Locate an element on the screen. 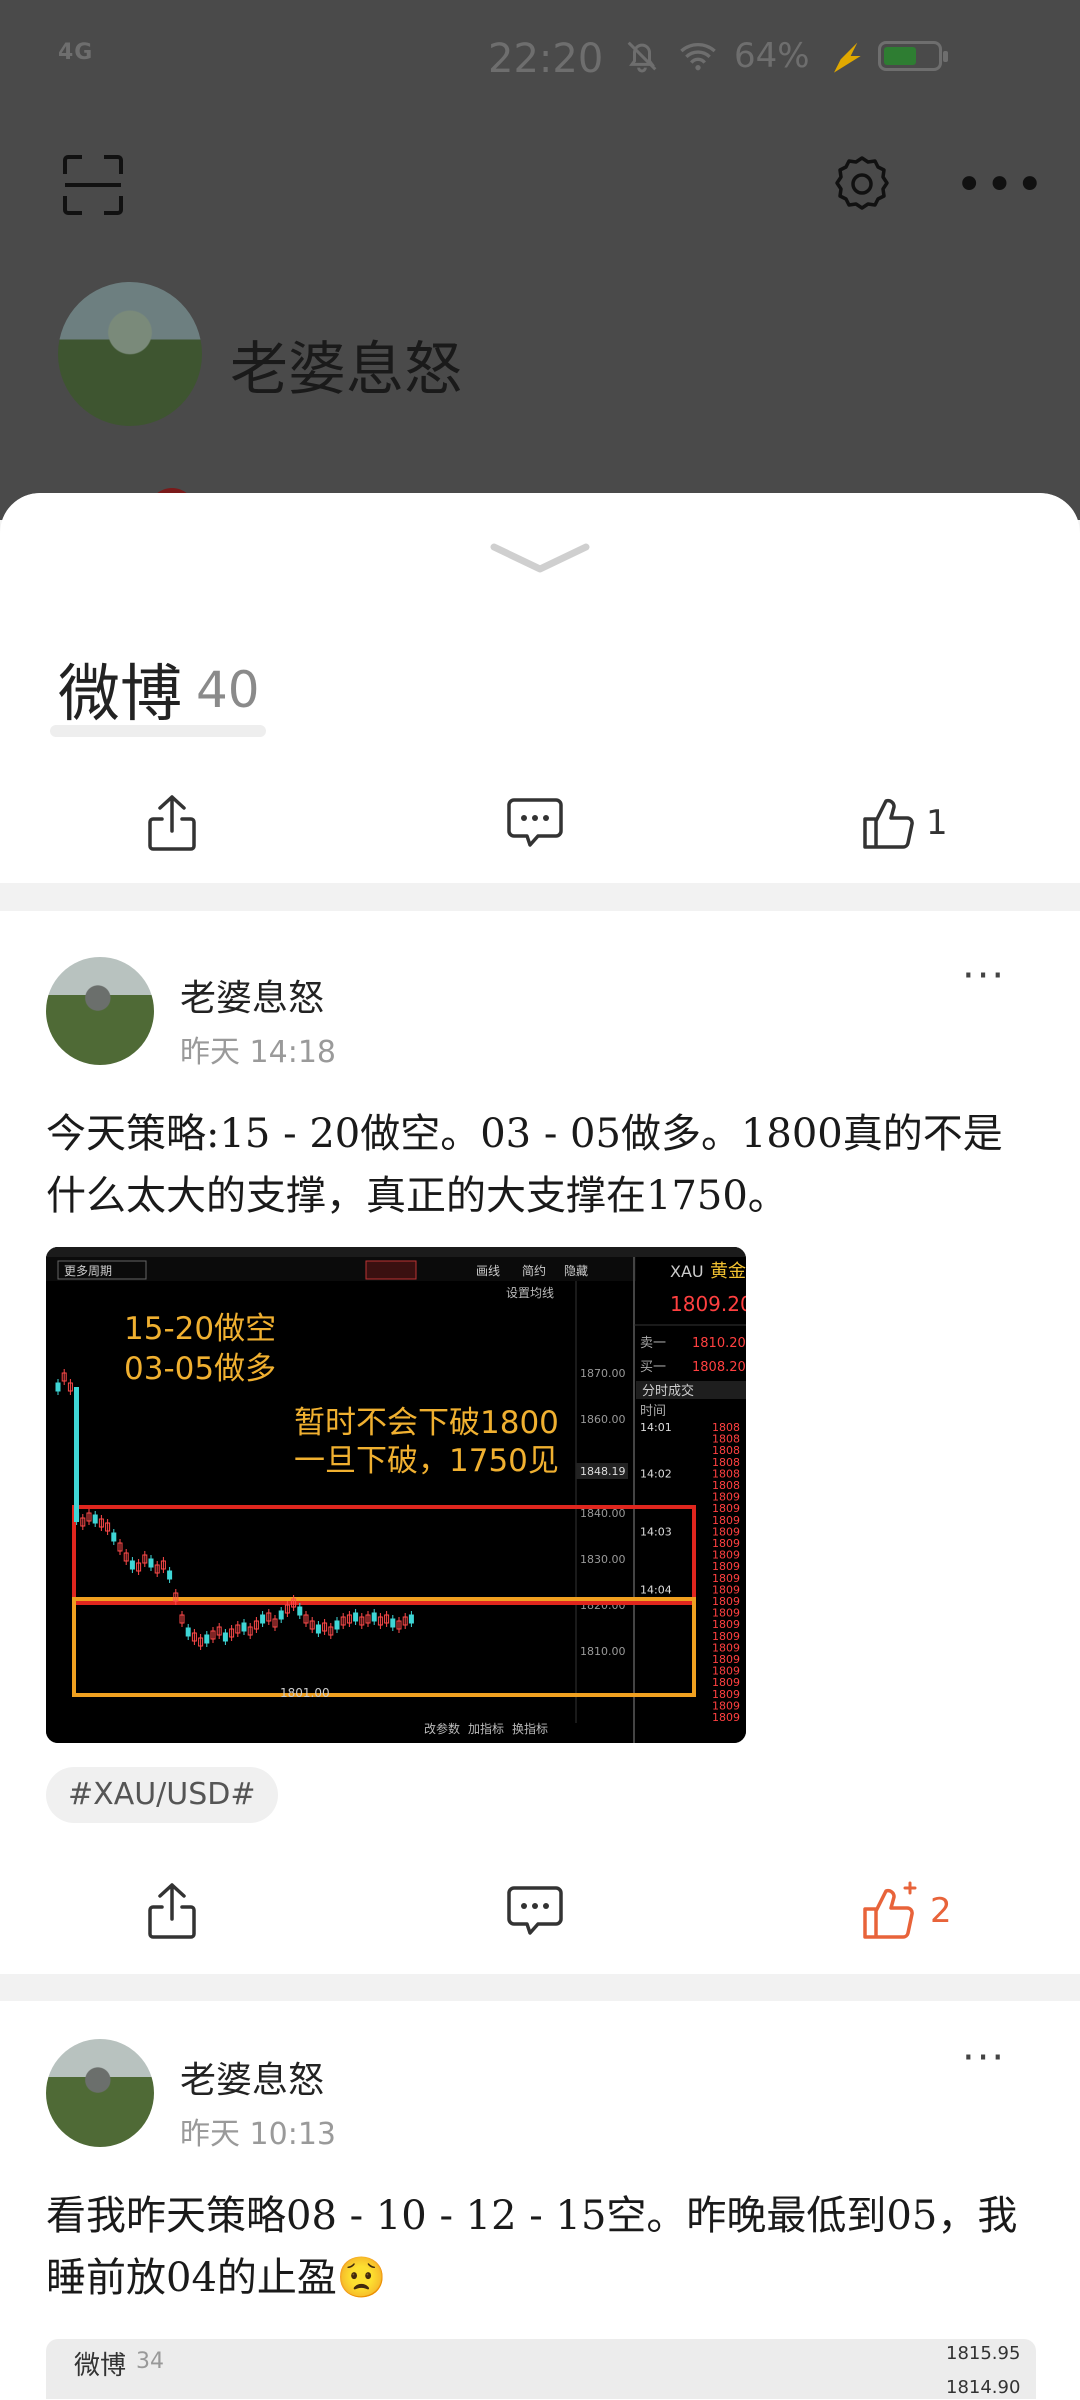 The height and width of the screenshot is (2400, 1080). toolbar-hide: 隐藏 is located at coordinates (576, 1271).